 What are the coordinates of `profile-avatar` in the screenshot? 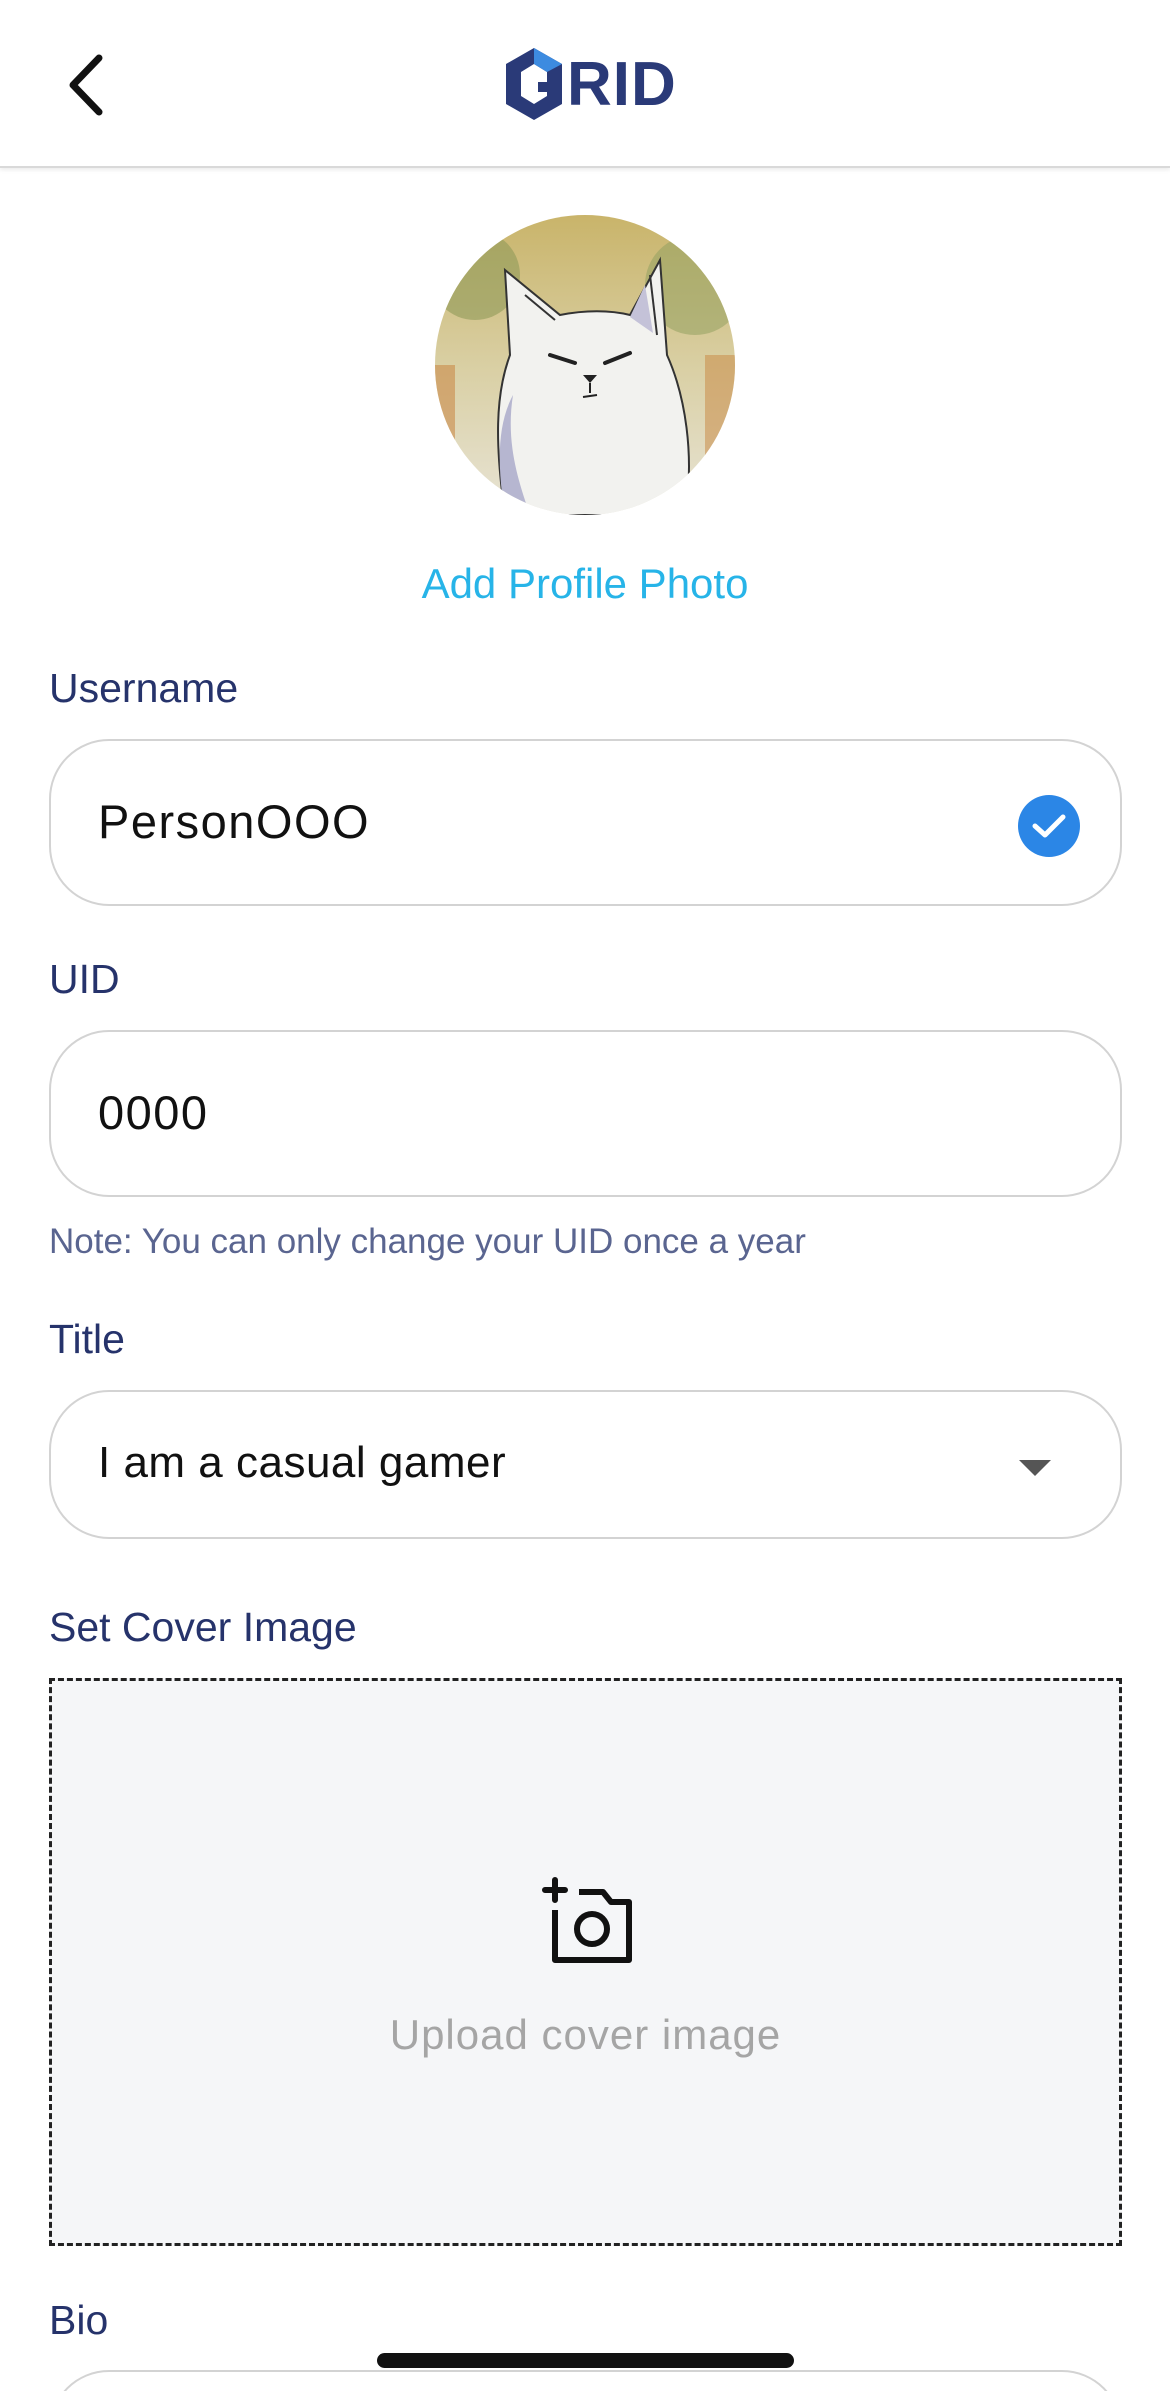 It's located at (585, 365).